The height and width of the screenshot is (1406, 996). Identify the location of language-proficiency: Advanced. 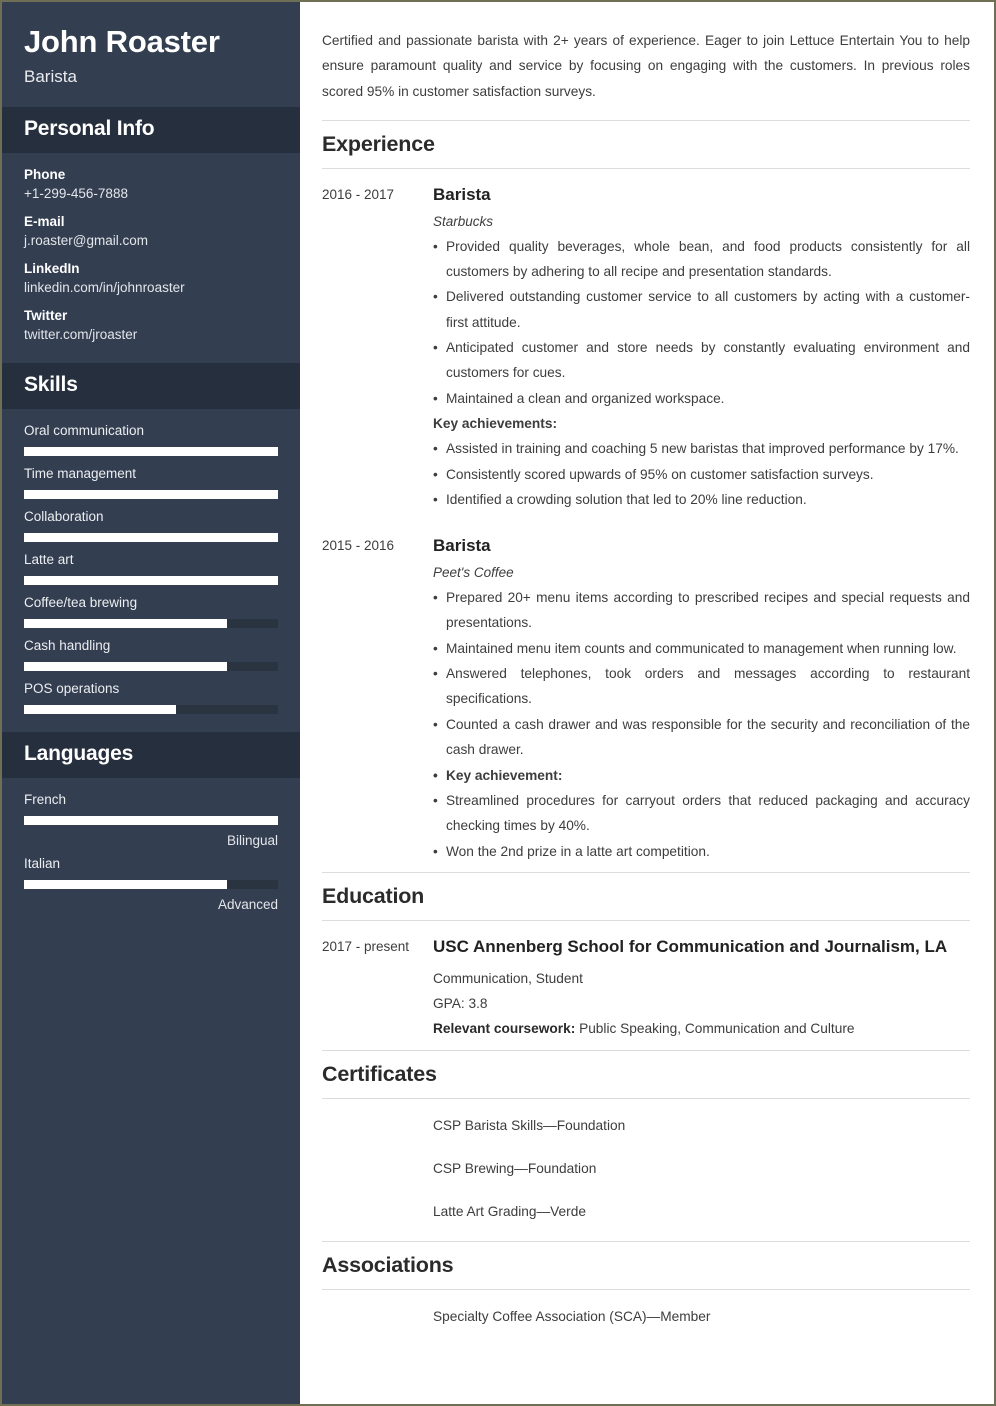
(247, 904).